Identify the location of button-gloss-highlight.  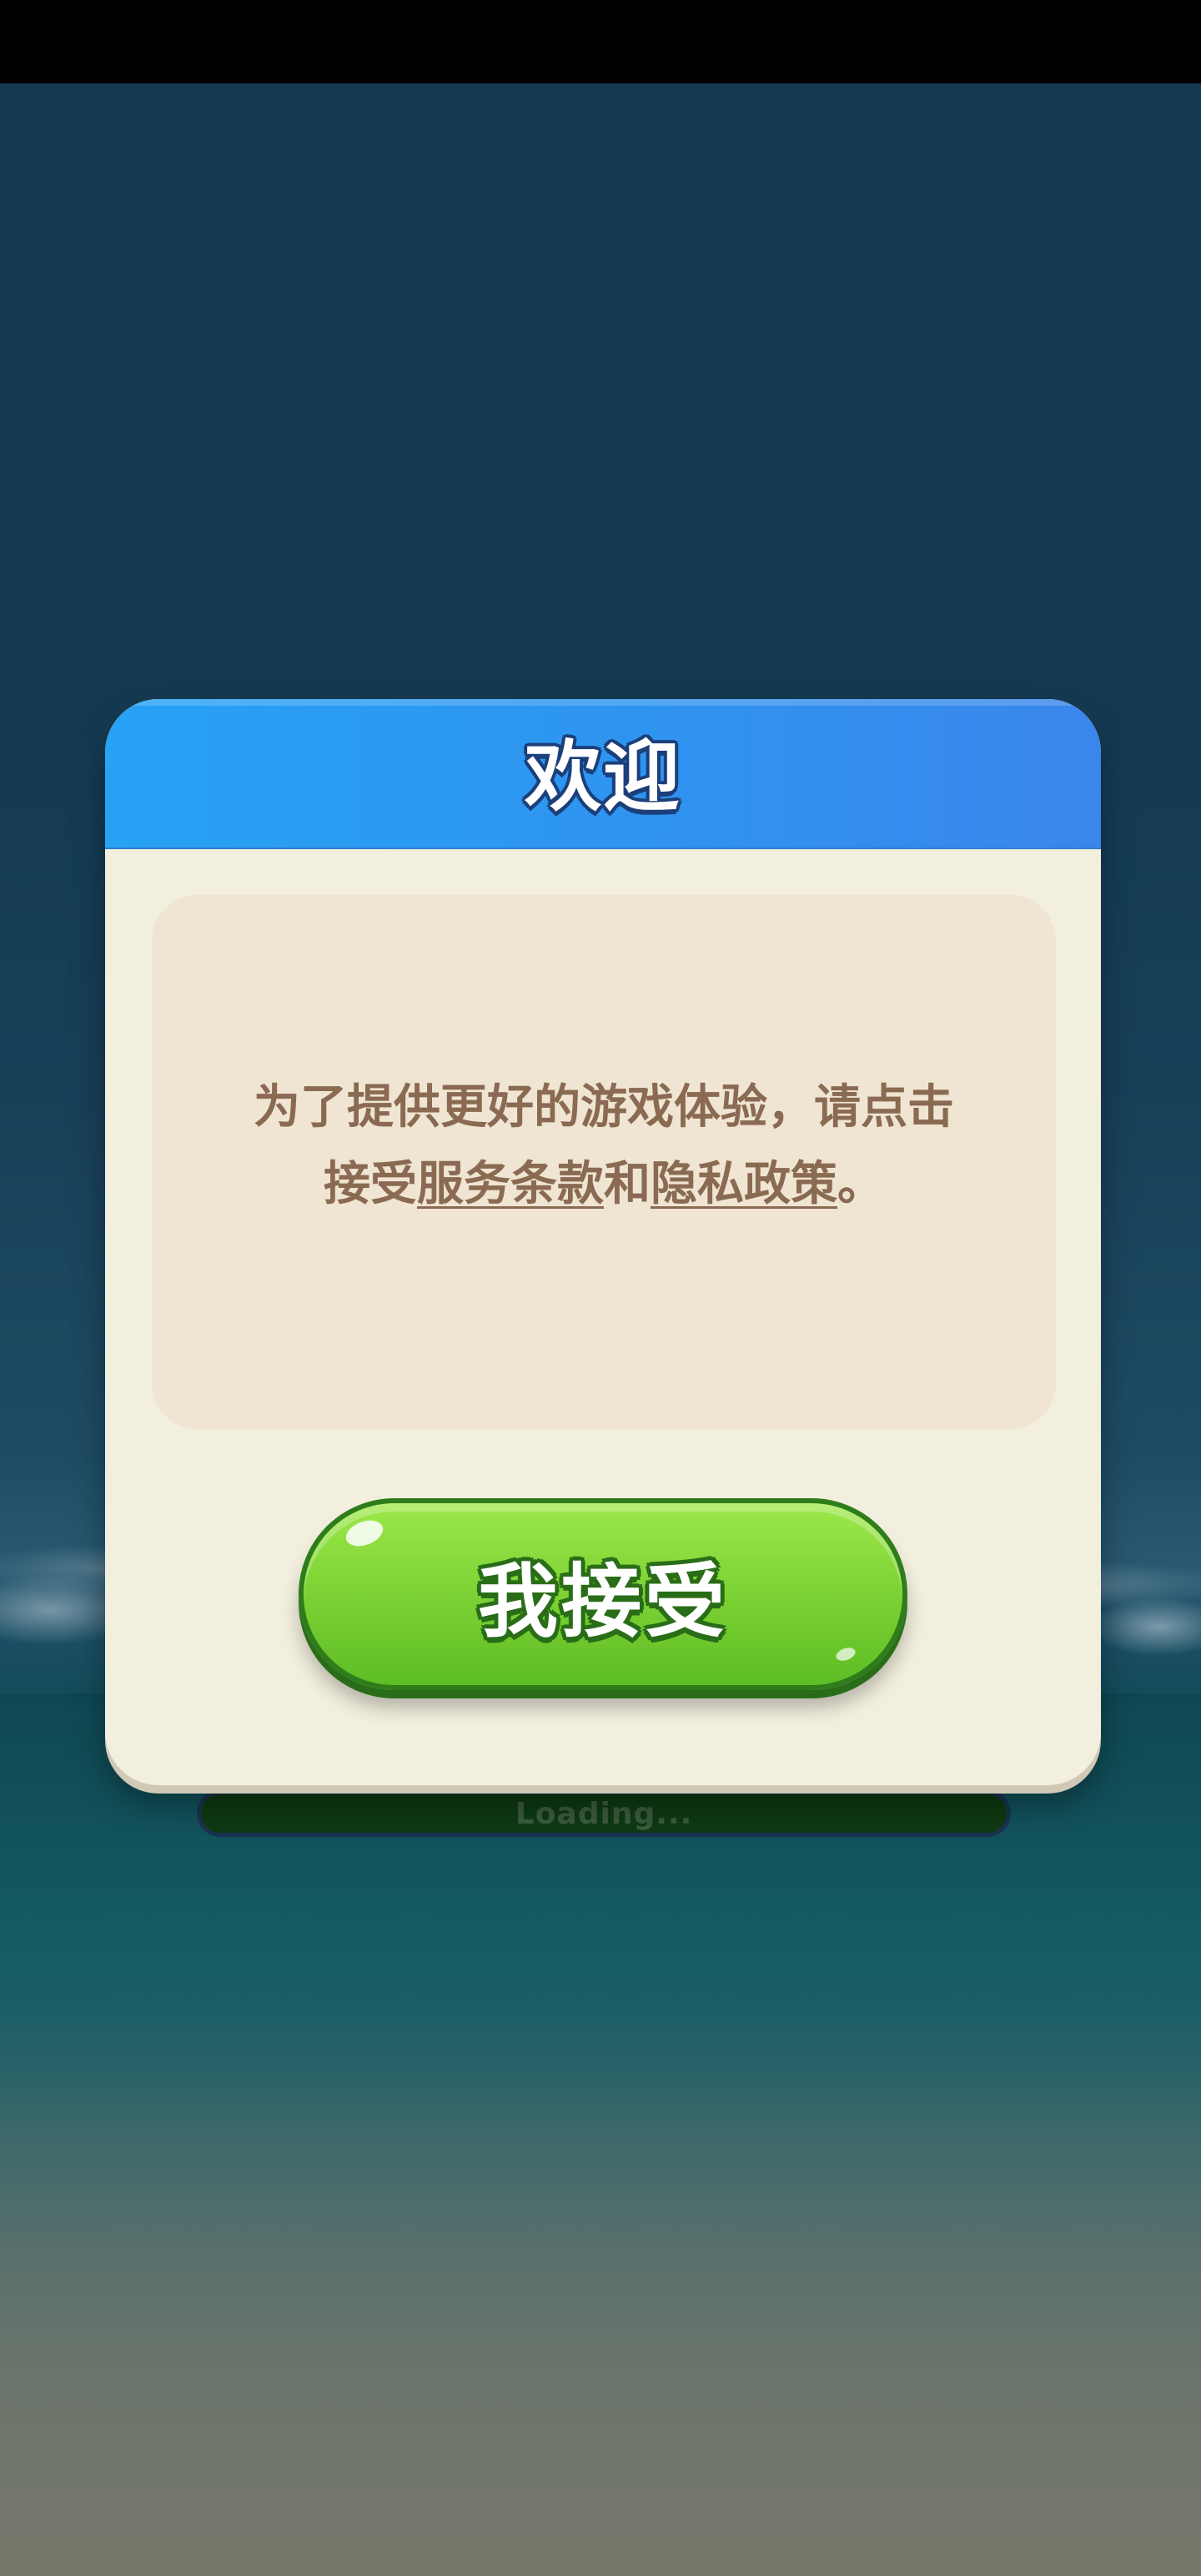
(365, 1533).